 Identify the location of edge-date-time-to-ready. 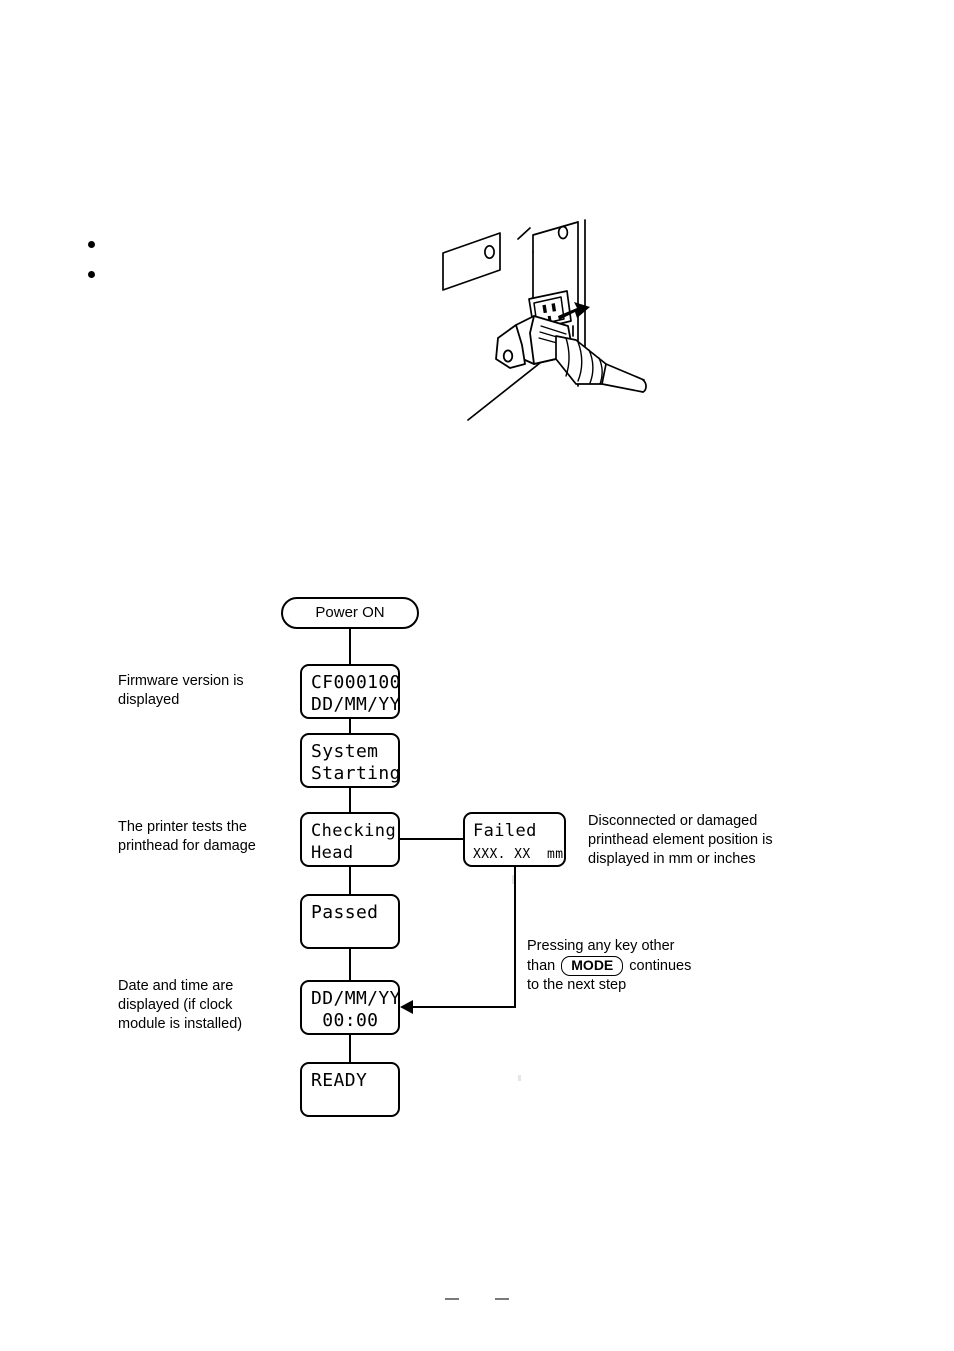
(350, 1048).